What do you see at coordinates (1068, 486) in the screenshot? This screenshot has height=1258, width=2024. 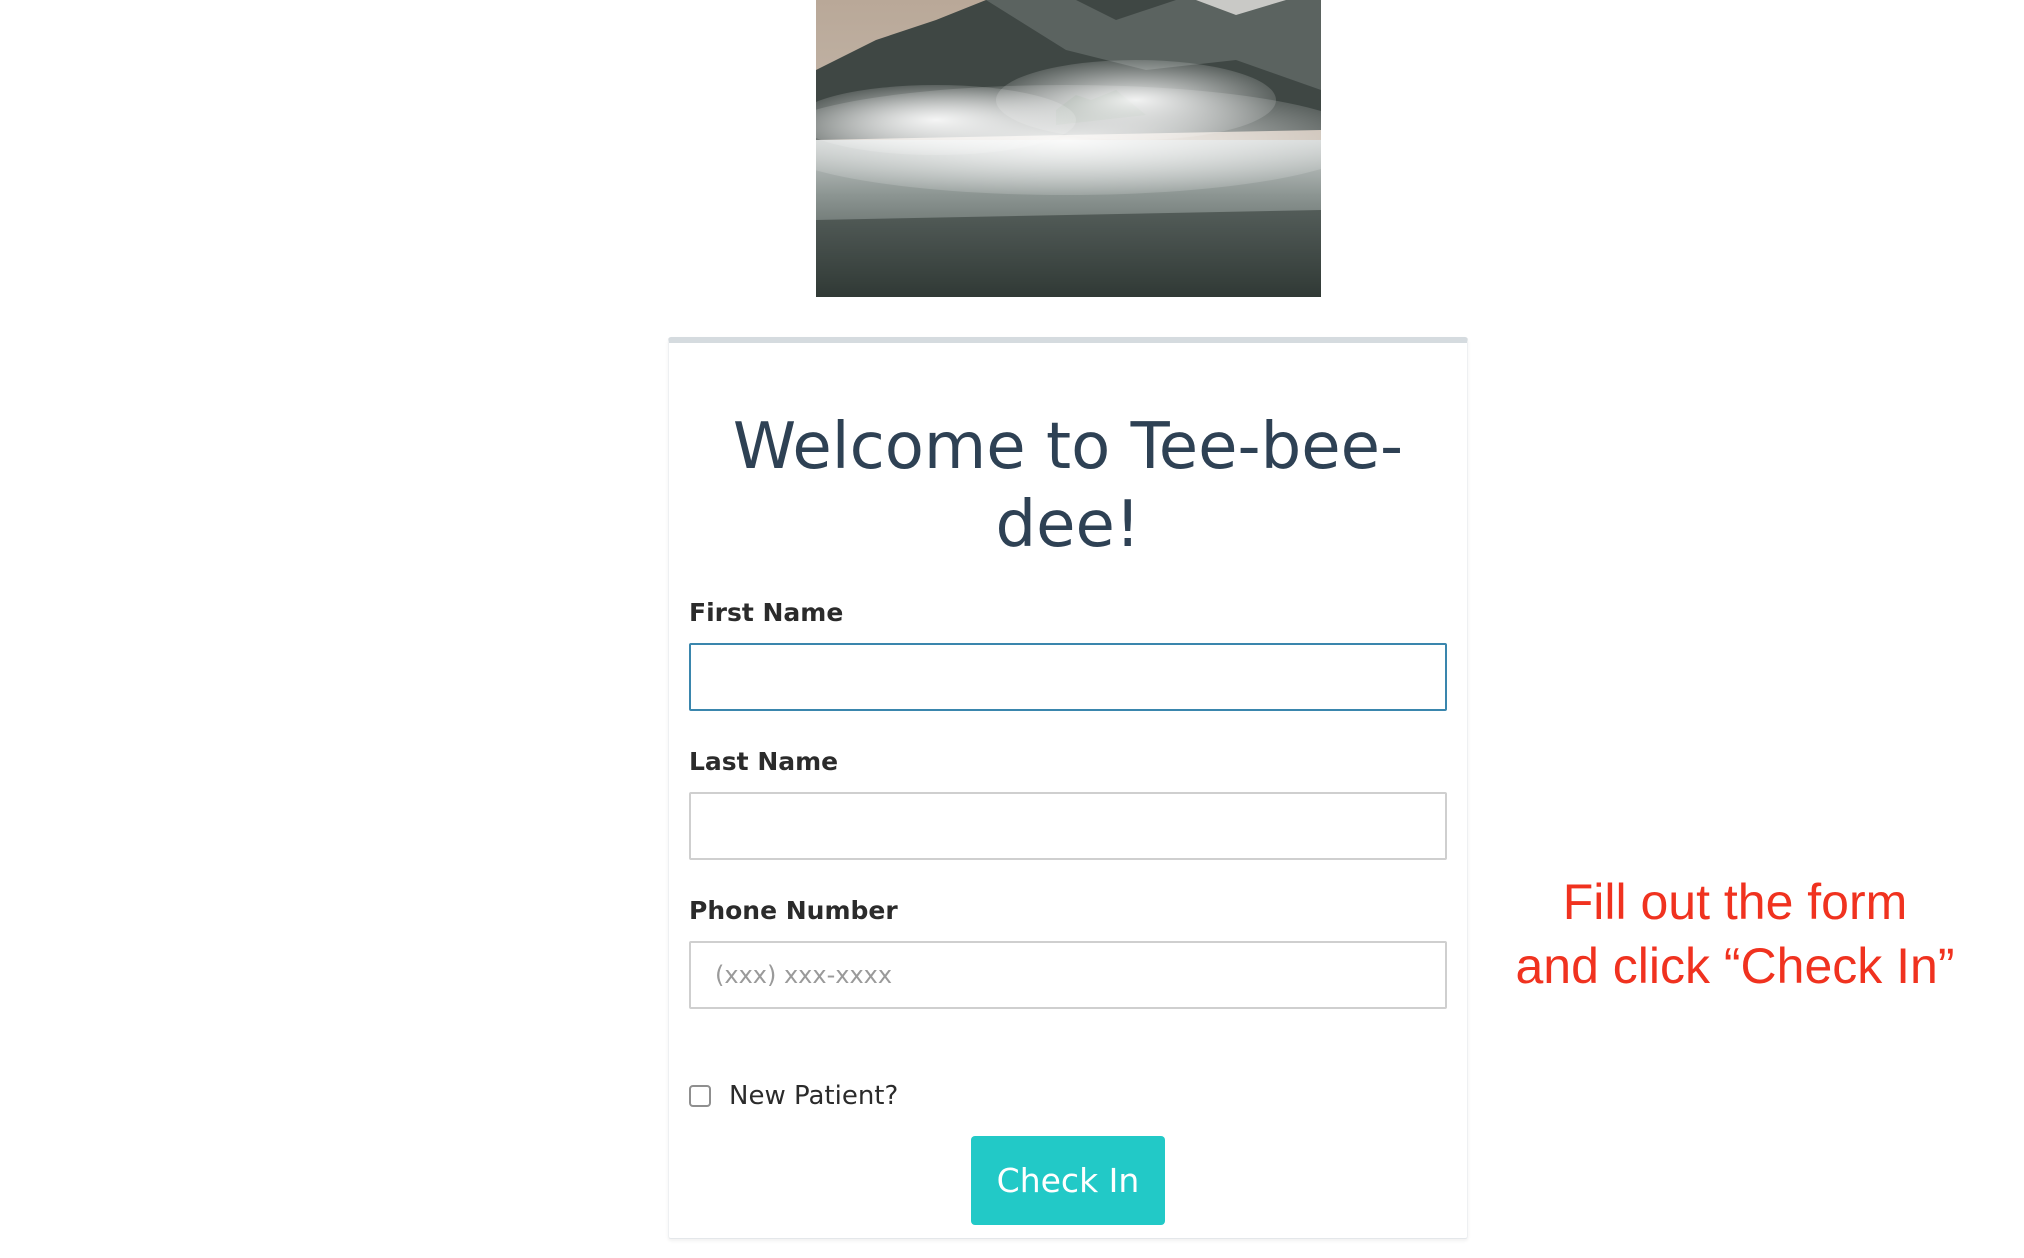 I see `page-title: Welcome to Tee-bee- dee!` at bounding box center [1068, 486].